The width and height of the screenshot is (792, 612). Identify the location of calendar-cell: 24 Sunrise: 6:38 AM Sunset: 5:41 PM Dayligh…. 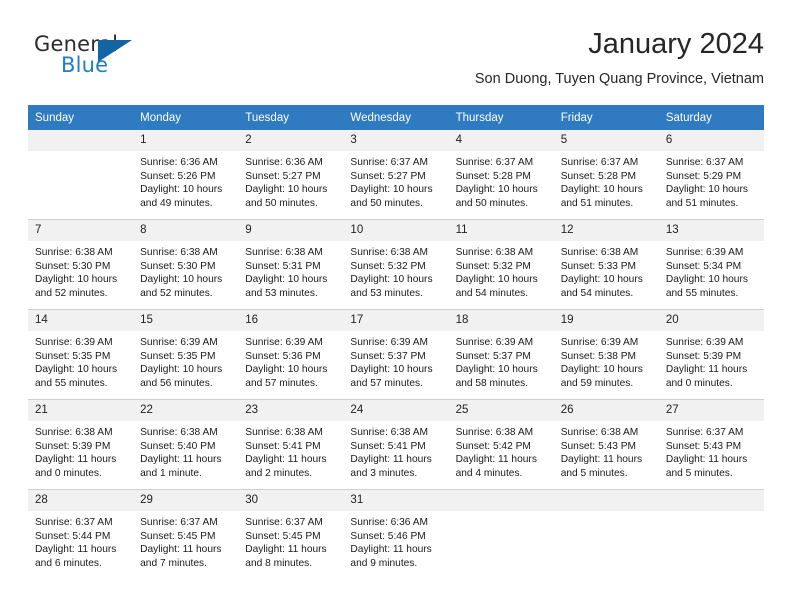
(396, 444).